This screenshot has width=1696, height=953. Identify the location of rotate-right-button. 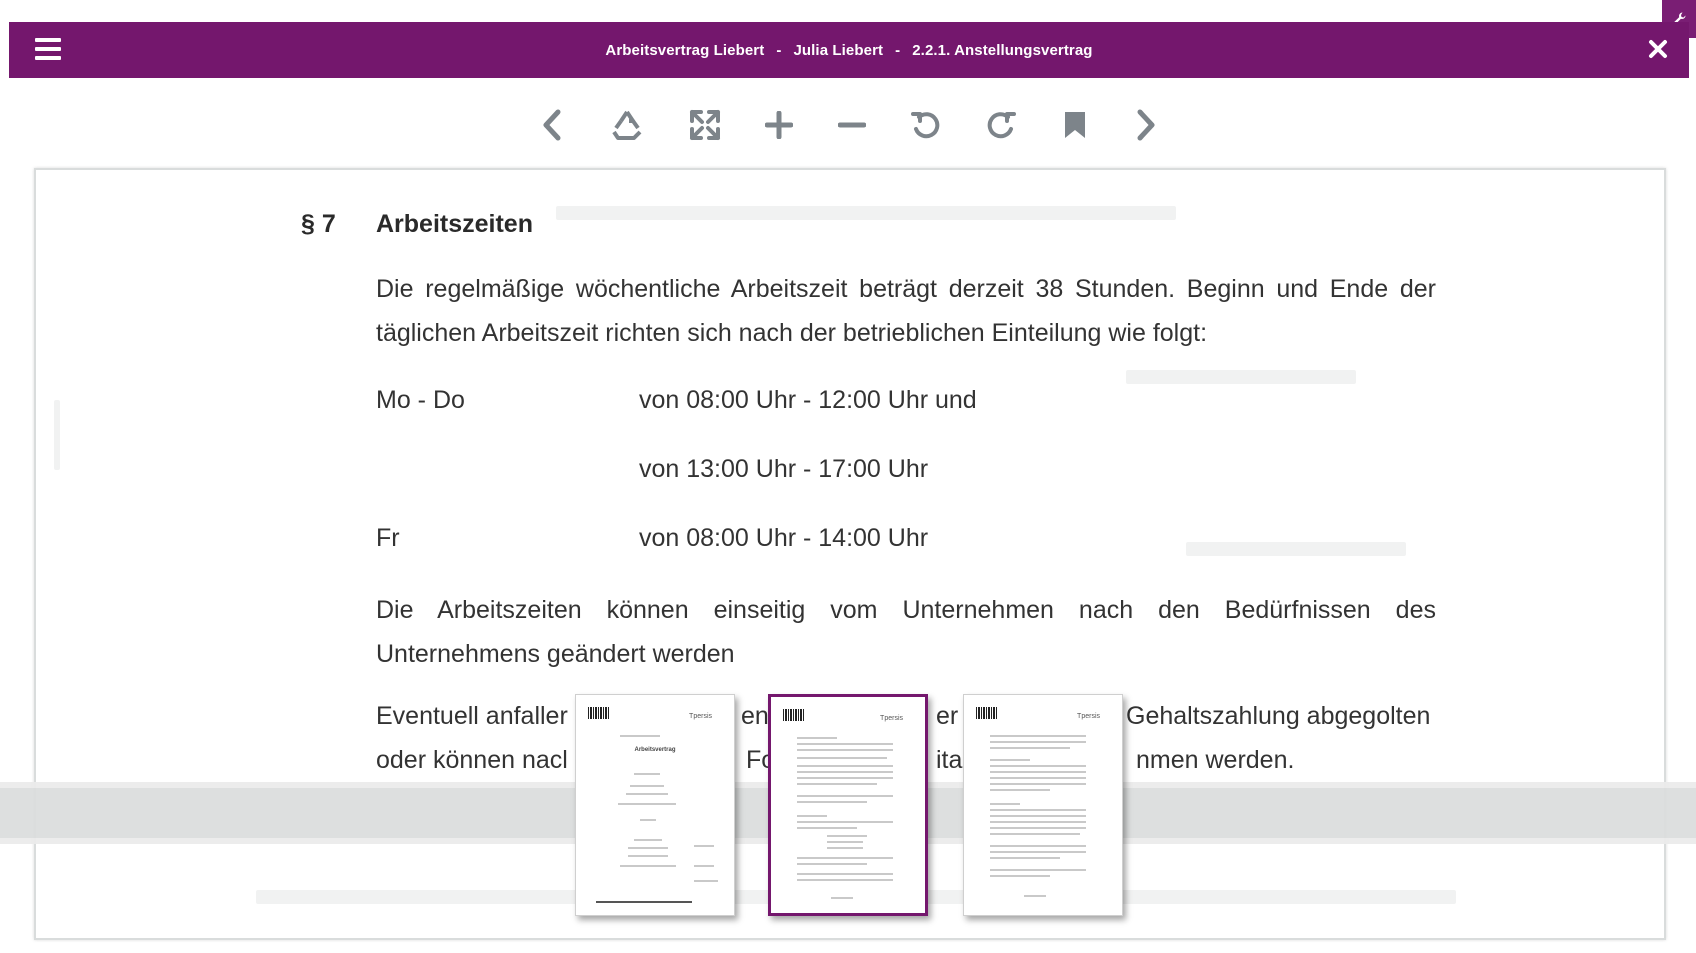
(1001, 125).